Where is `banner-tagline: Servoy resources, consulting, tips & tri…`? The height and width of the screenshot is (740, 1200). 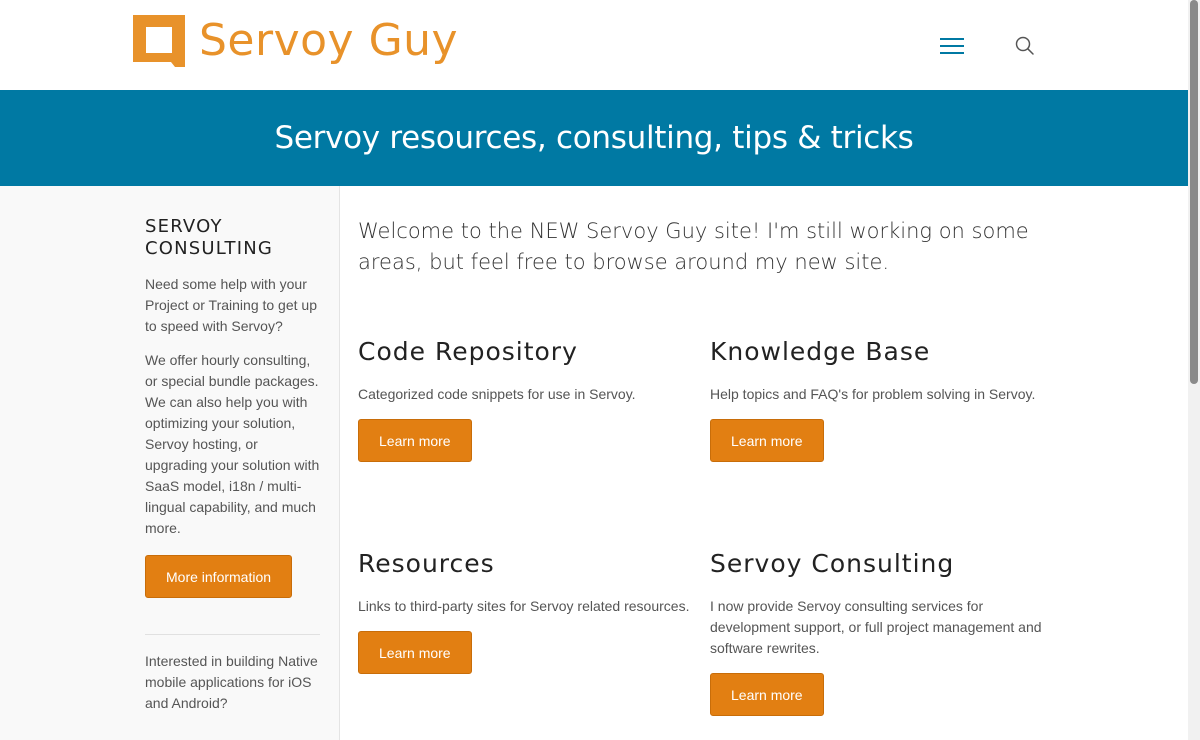 banner-tagline: Servoy resources, consulting, tips & tri… is located at coordinates (594, 138).